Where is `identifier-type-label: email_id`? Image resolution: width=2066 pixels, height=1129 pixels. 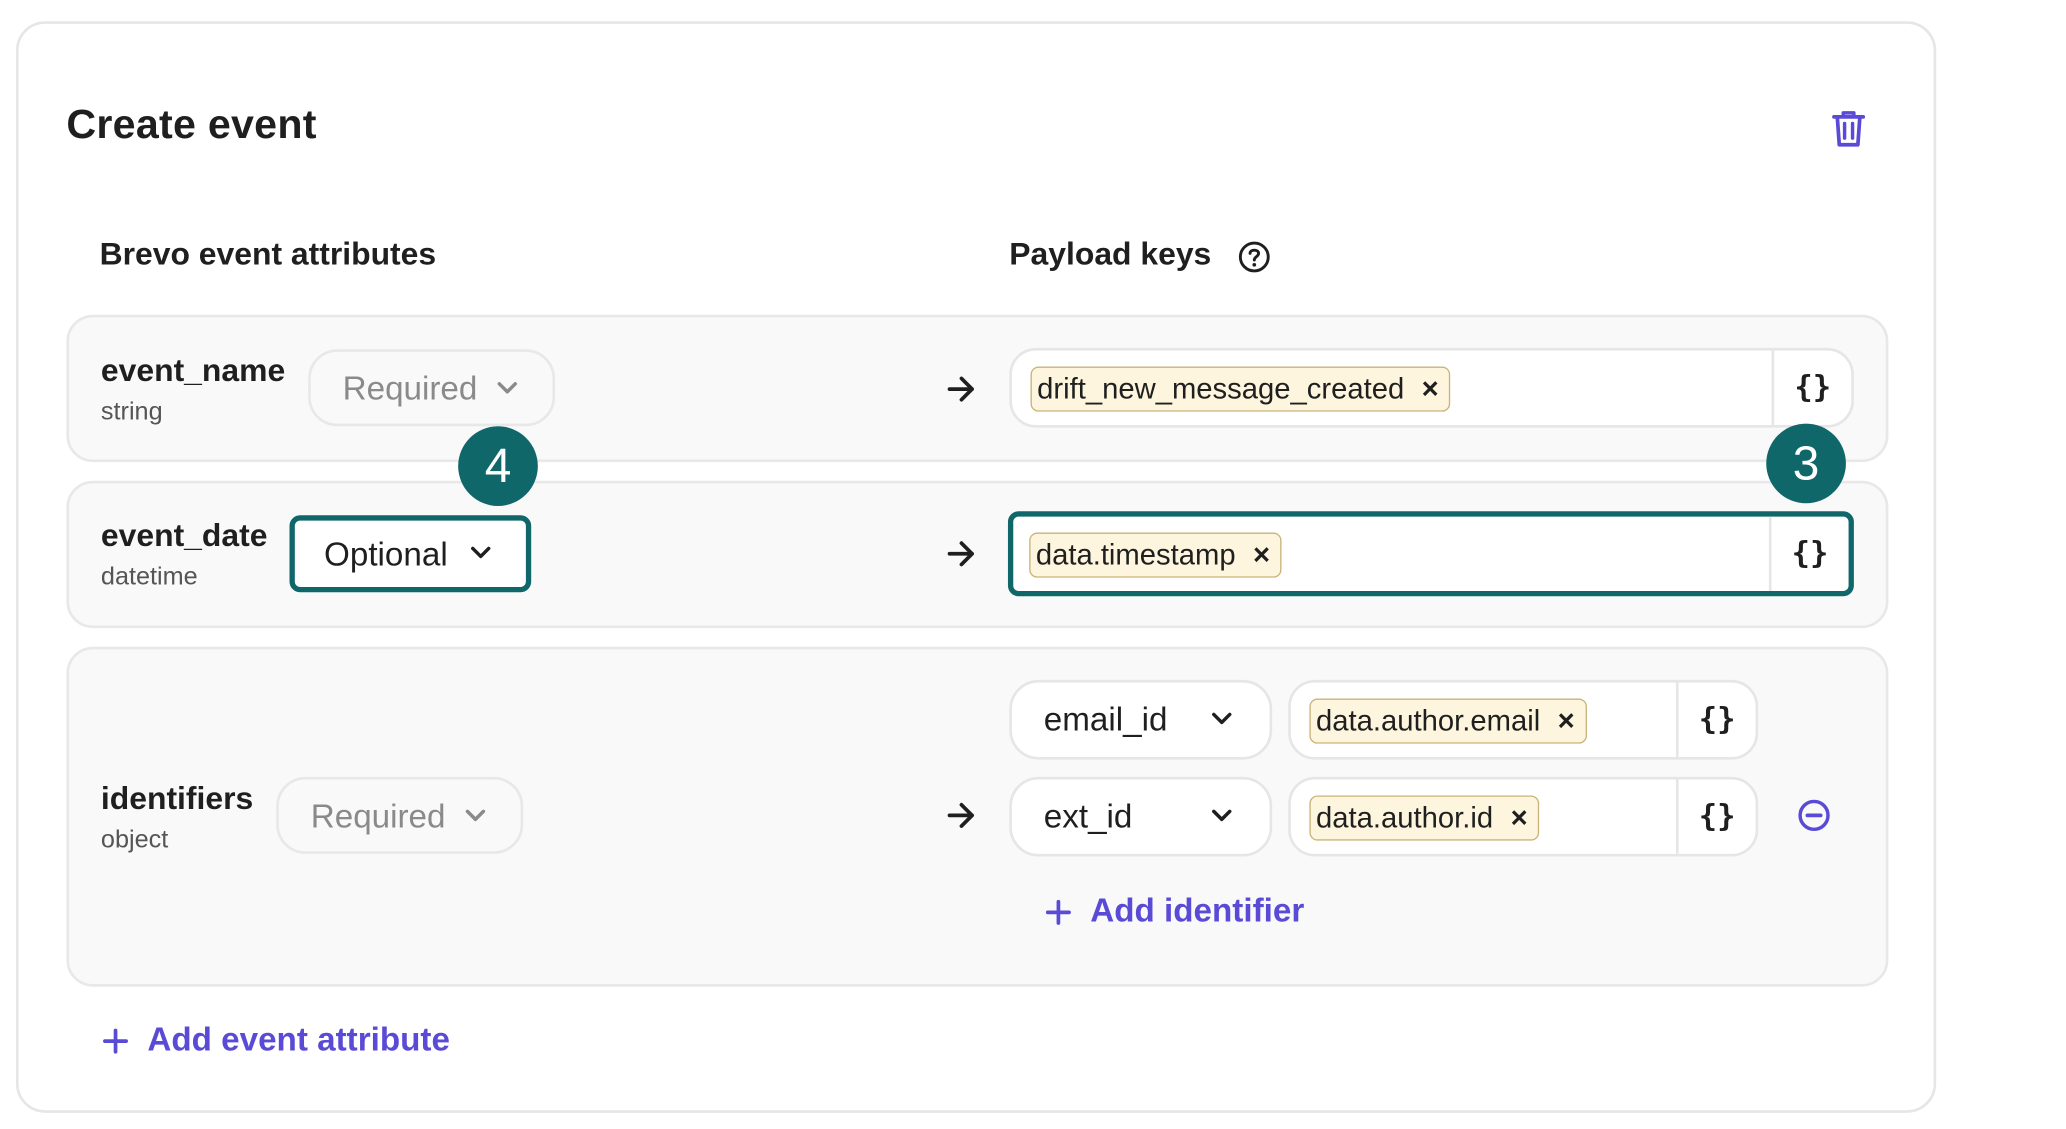
identifier-type-label: email_id is located at coordinates (1105, 720).